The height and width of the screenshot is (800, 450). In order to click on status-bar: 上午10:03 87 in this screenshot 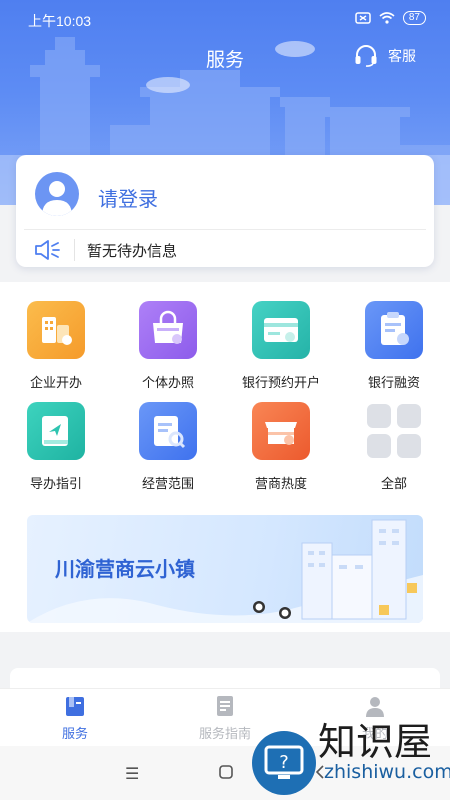, I will do `click(225, 19)`.